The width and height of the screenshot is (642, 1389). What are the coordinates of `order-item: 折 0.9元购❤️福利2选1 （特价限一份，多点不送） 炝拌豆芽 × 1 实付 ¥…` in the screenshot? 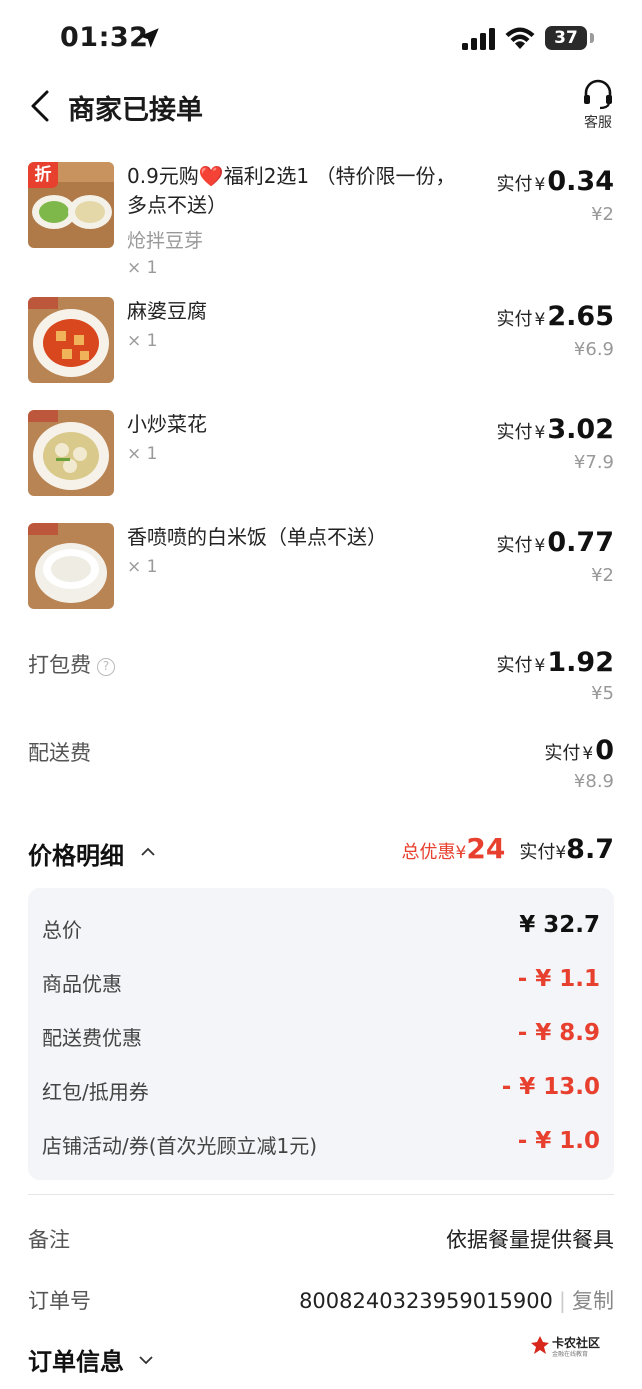 It's located at (321, 222).